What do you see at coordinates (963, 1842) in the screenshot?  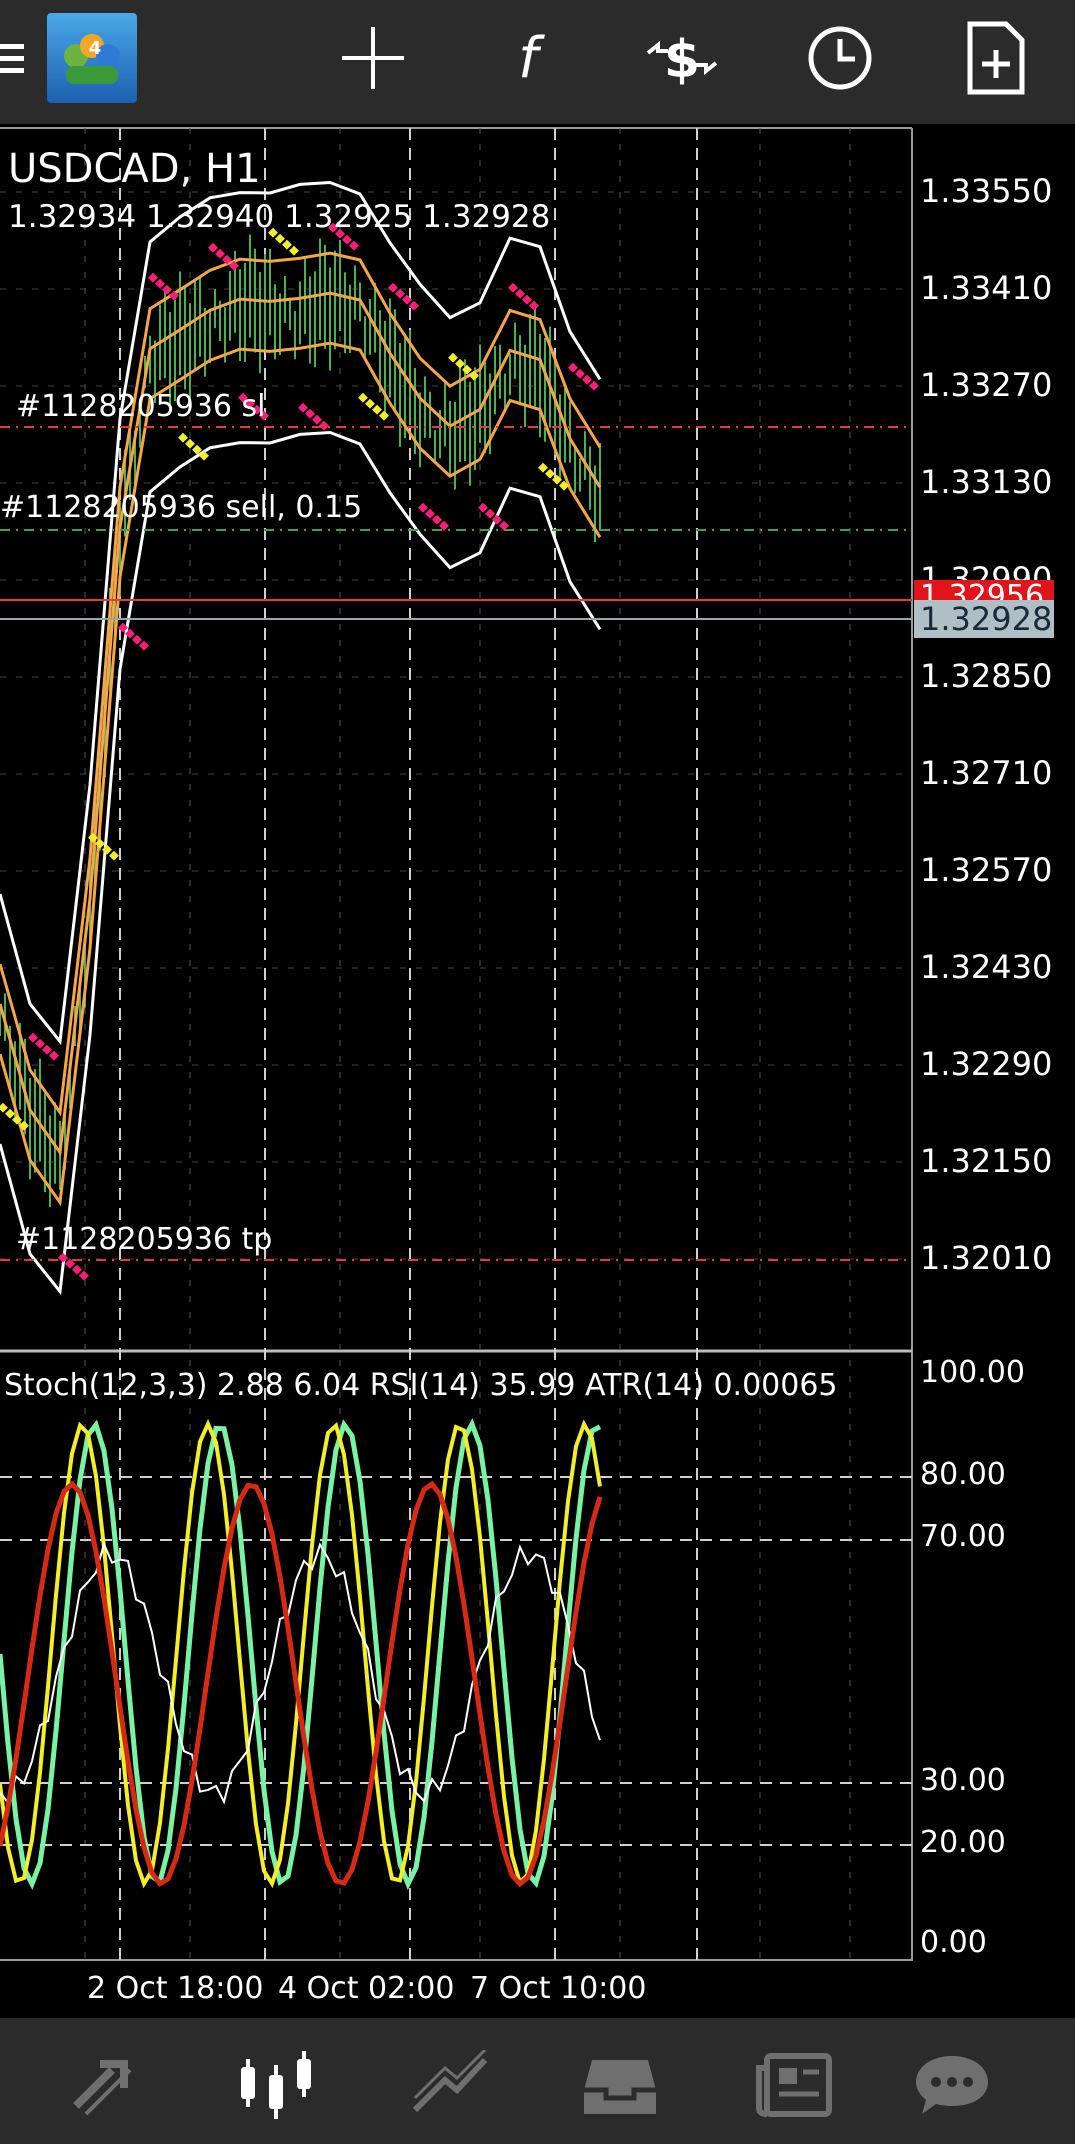 I see `level-label: 20.00` at bounding box center [963, 1842].